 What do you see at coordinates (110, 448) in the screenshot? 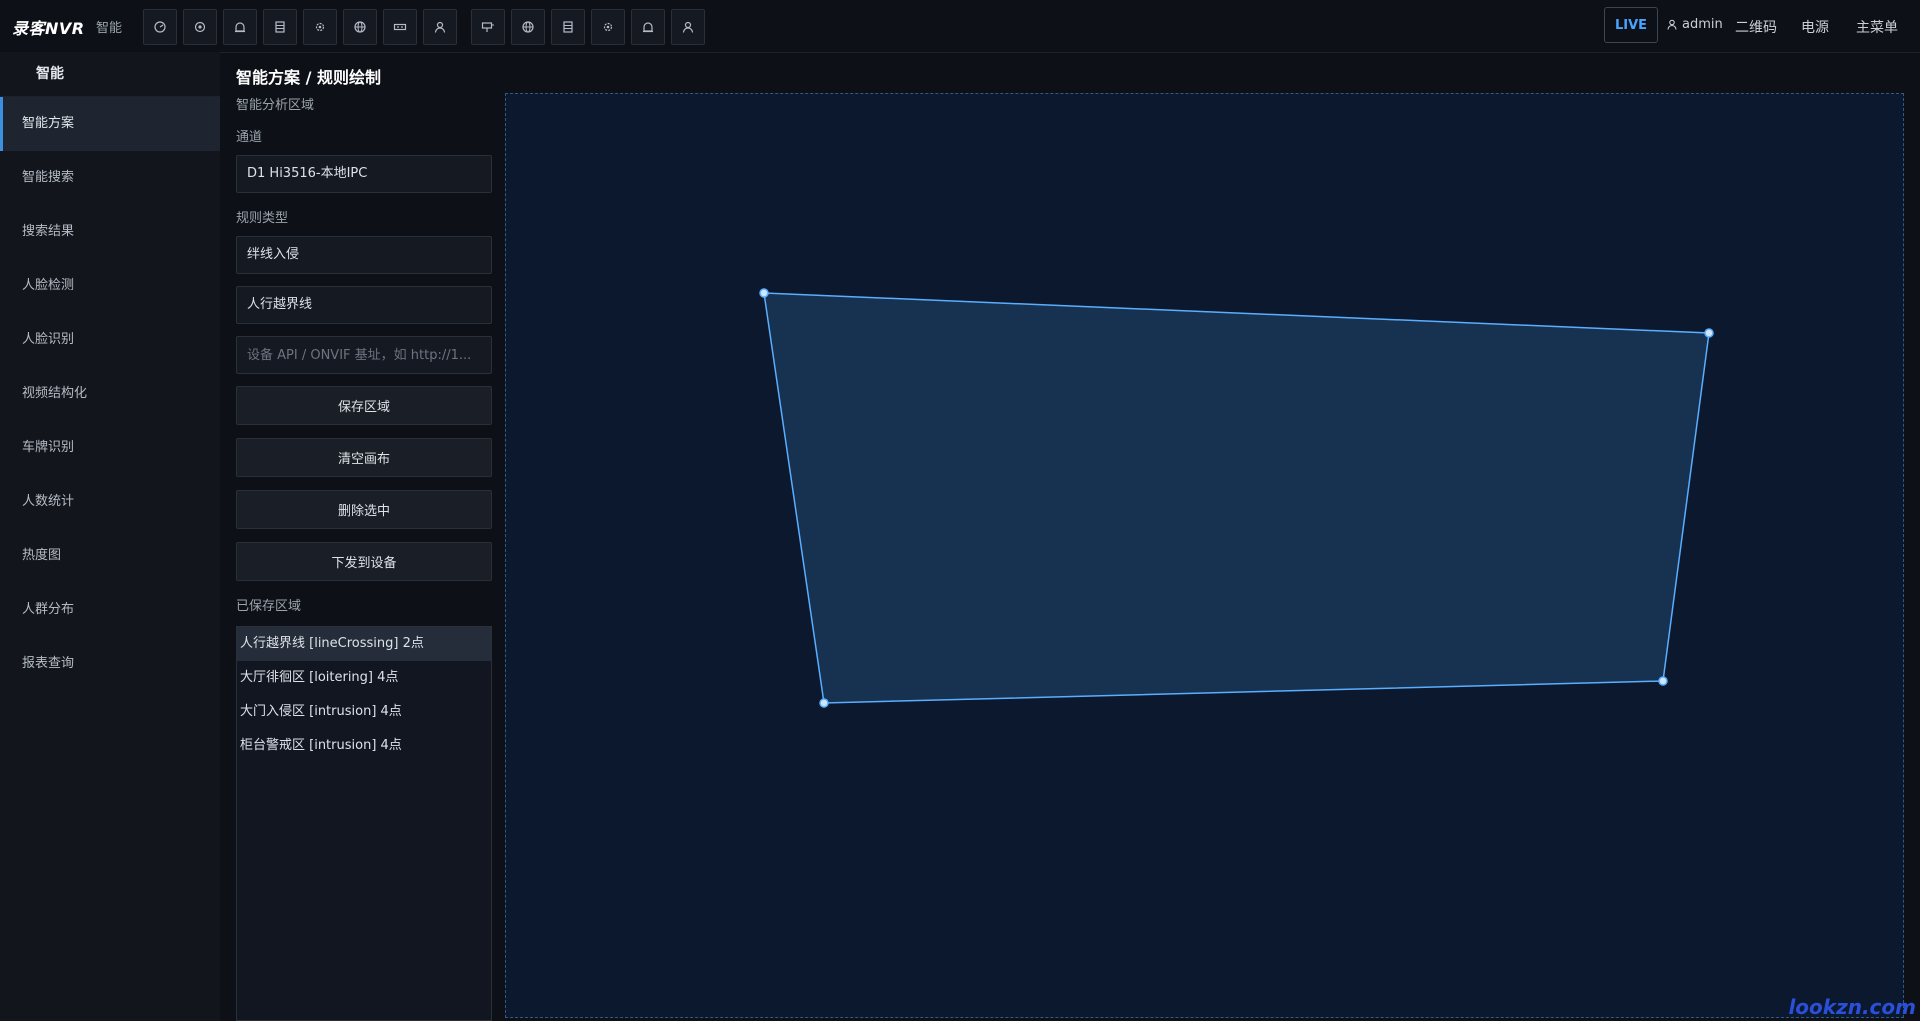
I see `sidebar-item-plate-recognition: 车牌识别` at bounding box center [110, 448].